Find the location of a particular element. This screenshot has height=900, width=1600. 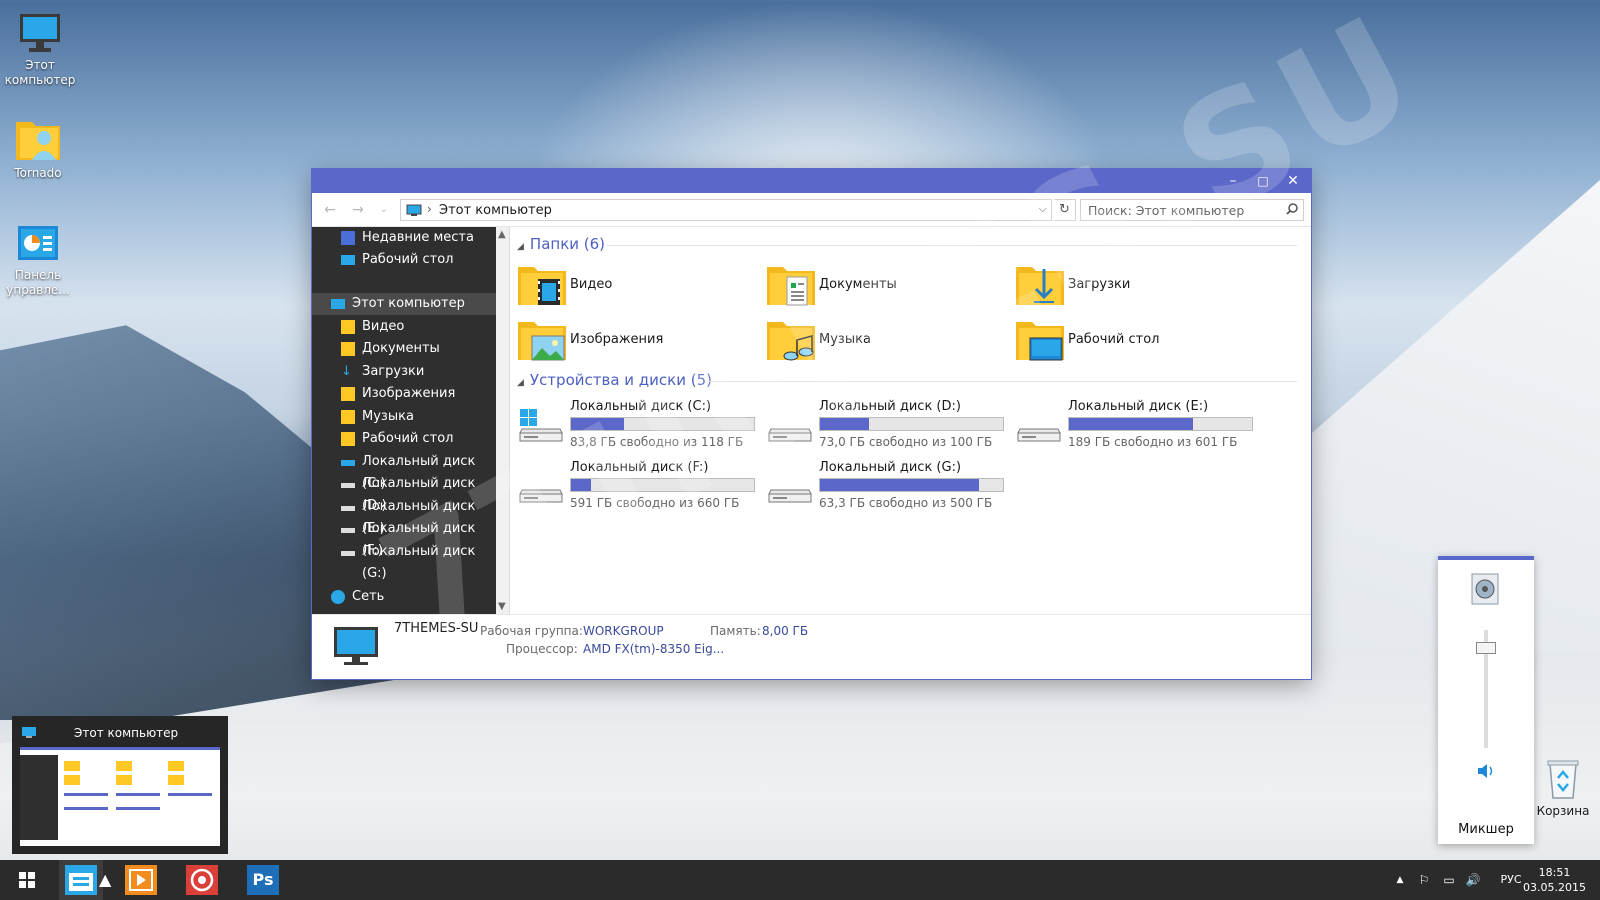

clock-date: 03.05.2015 is located at coordinates (1554, 887).